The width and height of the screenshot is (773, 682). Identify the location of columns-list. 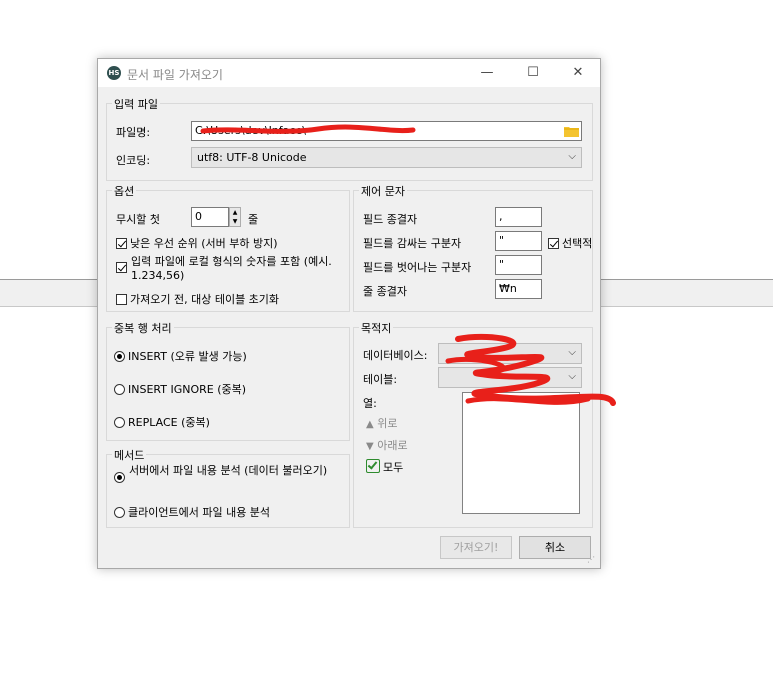
(521, 453).